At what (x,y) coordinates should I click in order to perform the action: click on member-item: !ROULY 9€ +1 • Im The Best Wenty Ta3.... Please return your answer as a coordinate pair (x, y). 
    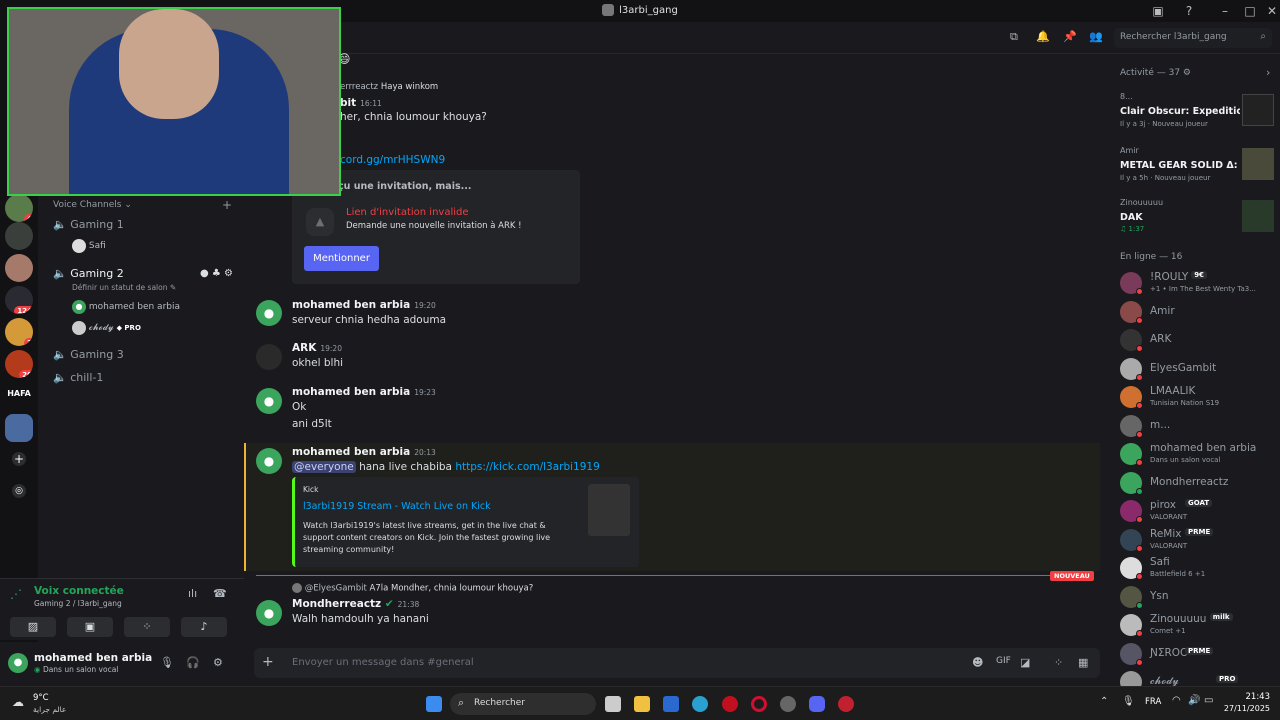
    Looking at the image, I should click on (1196, 283).